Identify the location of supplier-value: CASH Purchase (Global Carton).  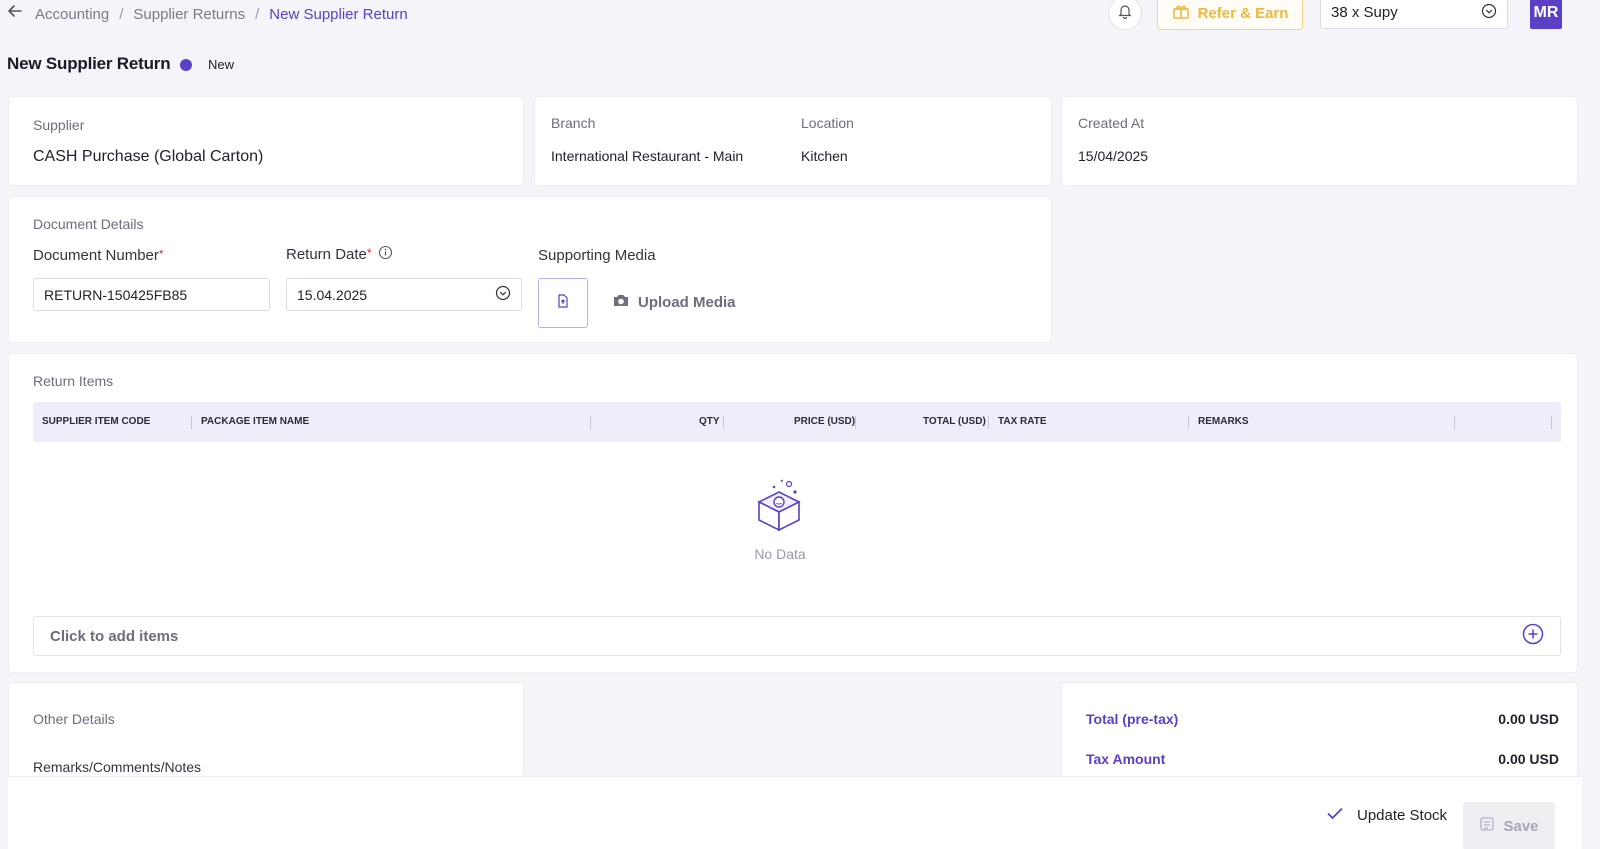
(148, 156).